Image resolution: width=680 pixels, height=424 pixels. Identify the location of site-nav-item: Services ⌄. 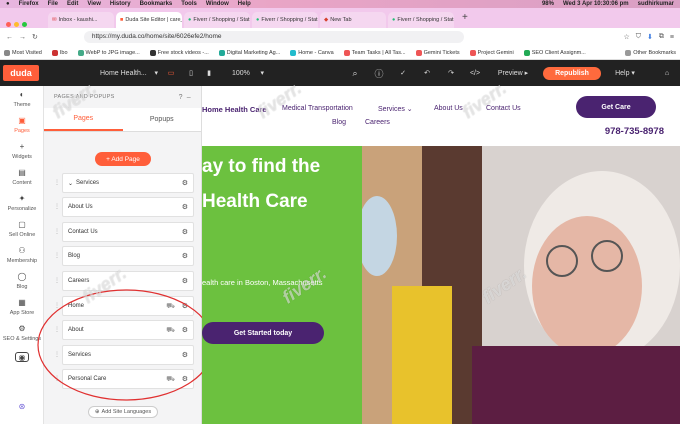
(395, 109).